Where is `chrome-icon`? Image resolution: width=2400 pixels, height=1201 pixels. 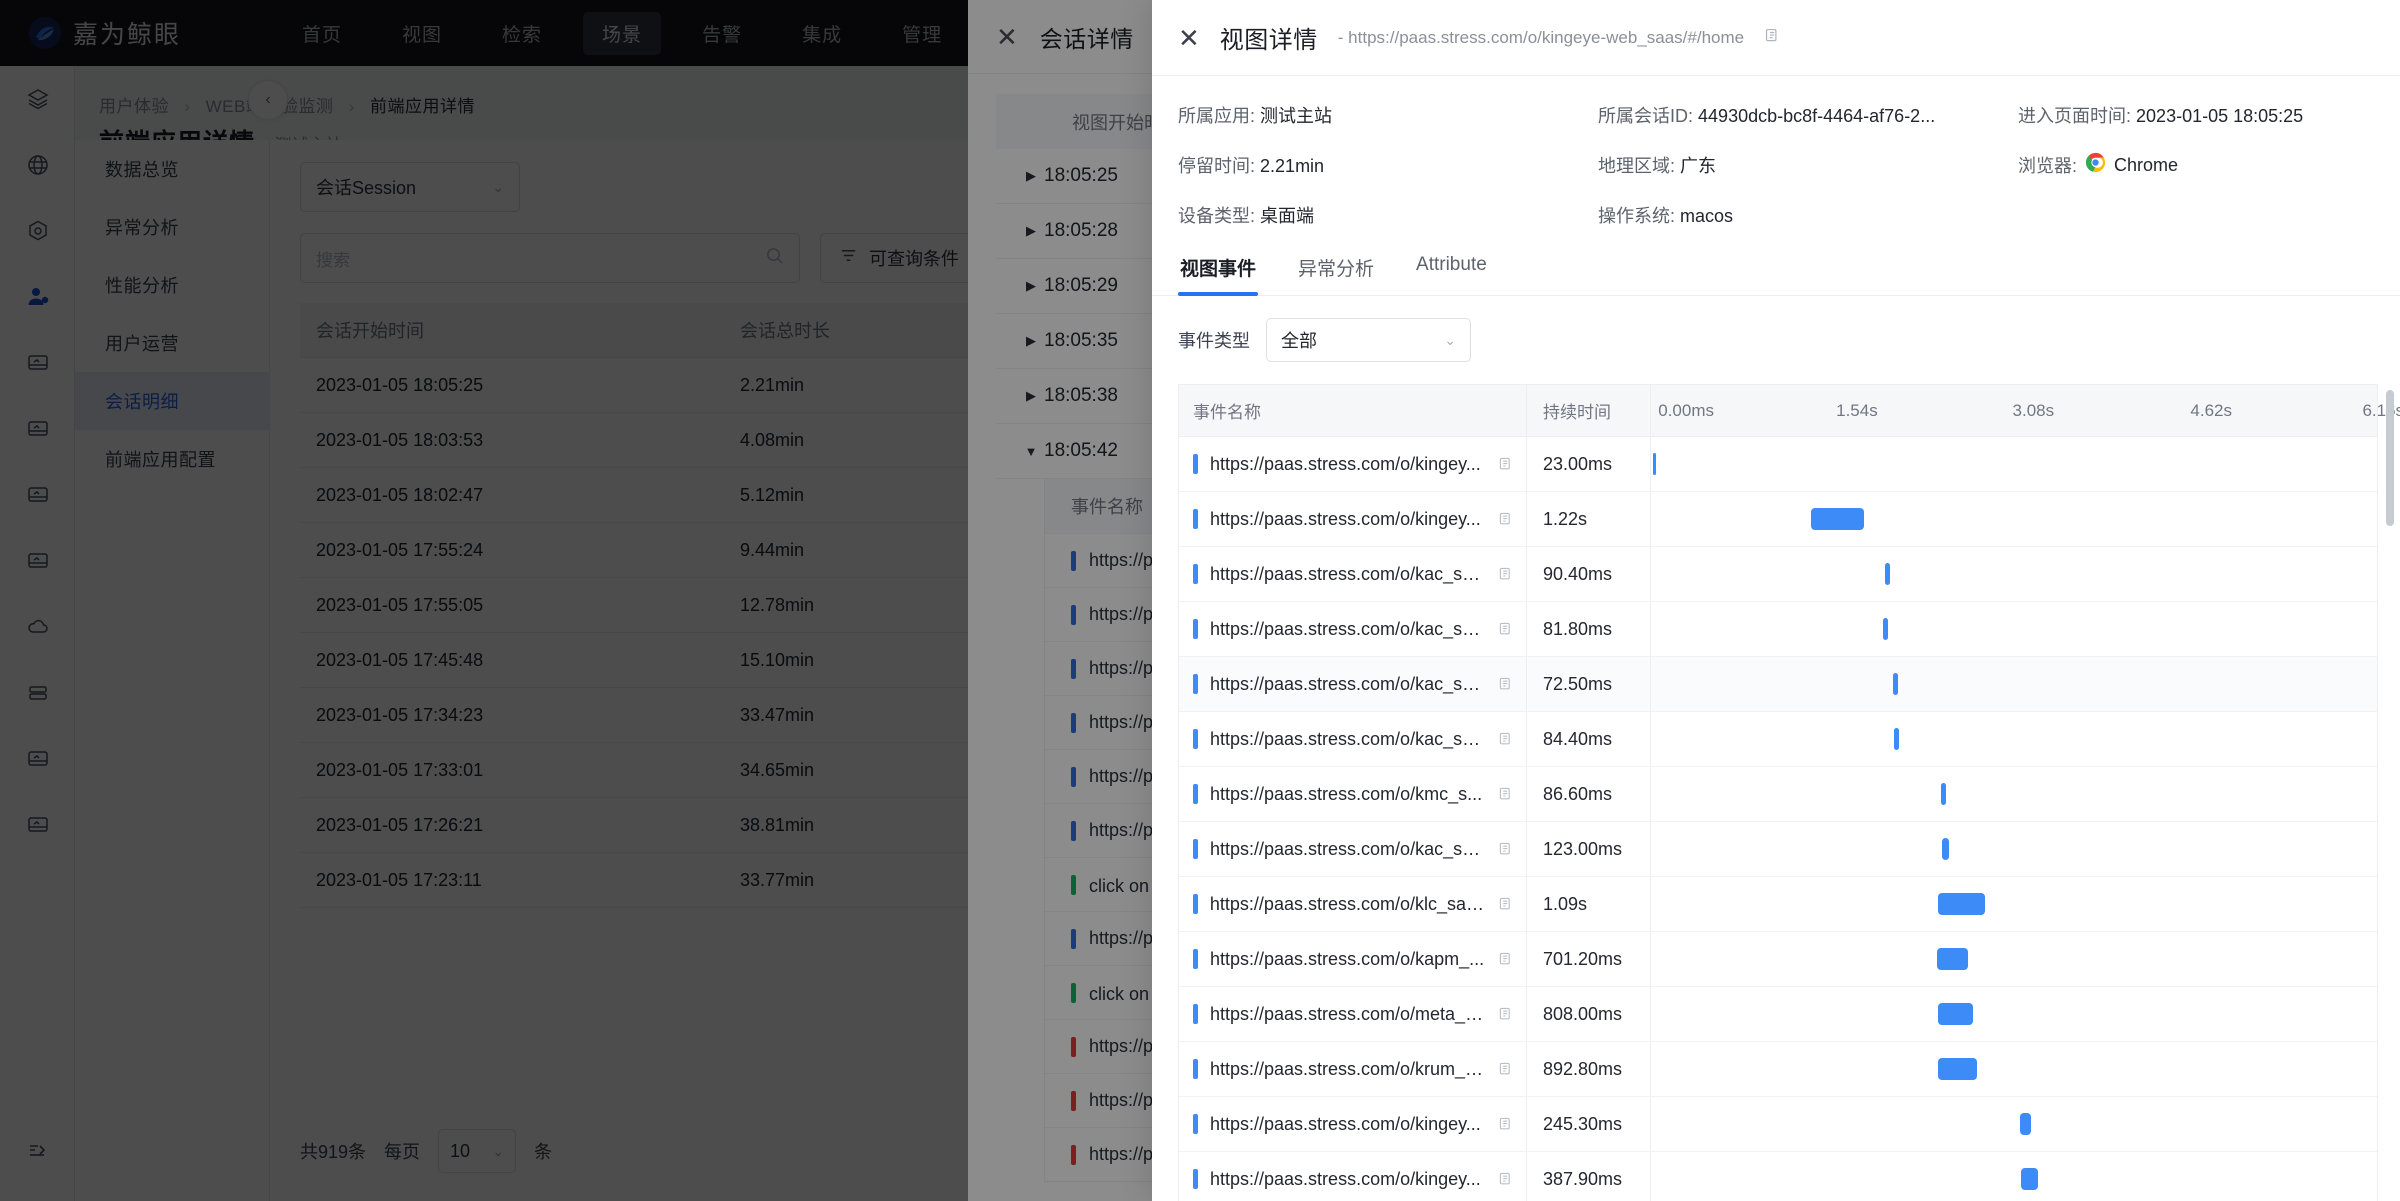
chrome-icon is located at coordinates (2095, 165).